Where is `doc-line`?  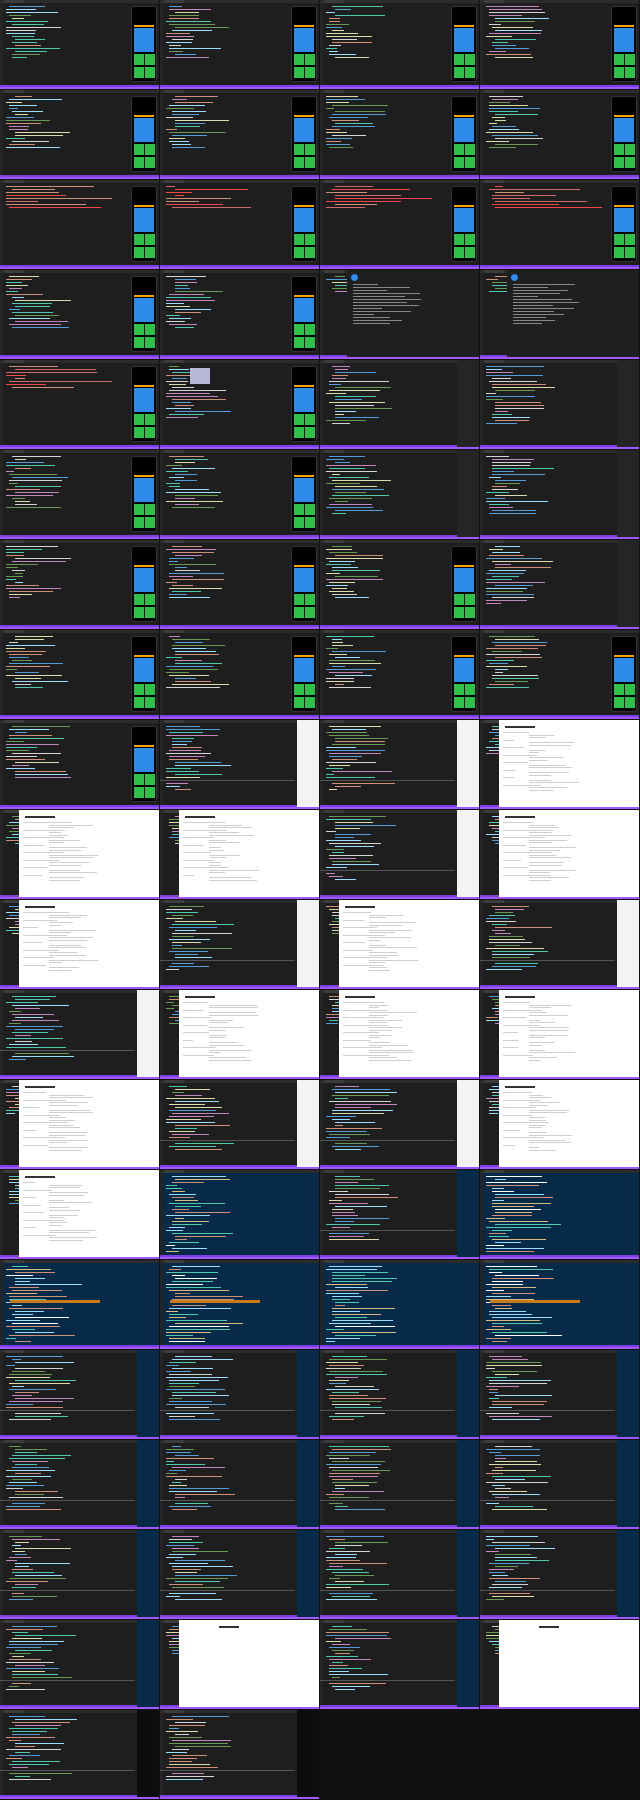
doc-line is located at coordinates (381, 287).